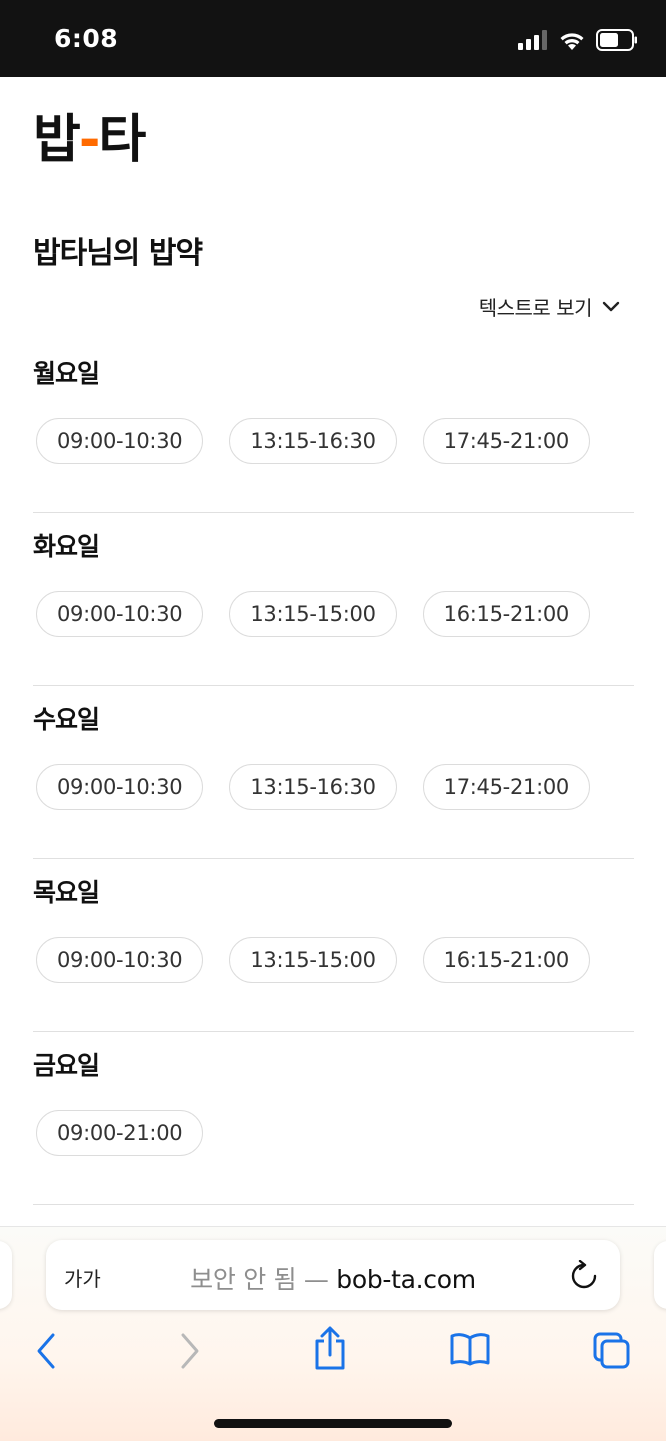 This screenshot has width=666, height=1441. Describe the element at coordinates (532, 40) in the screenshot. I see `signal-icon` at that location.